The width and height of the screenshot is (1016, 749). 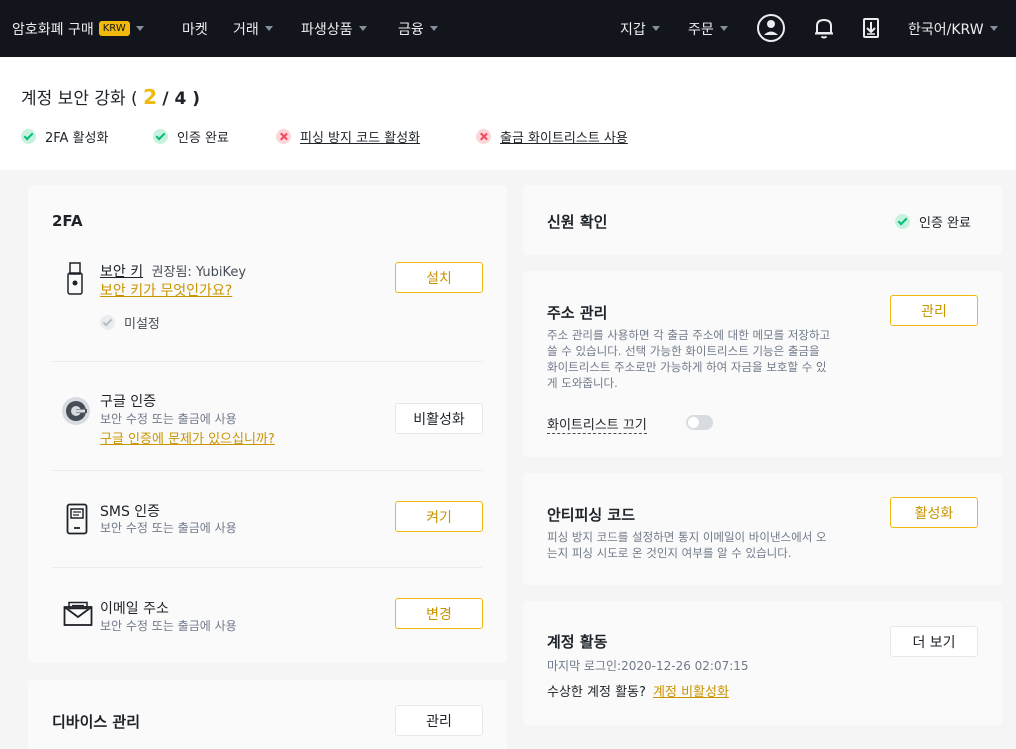 I want to click on nav-orders-label: 주문, so click(x=701, y=29).